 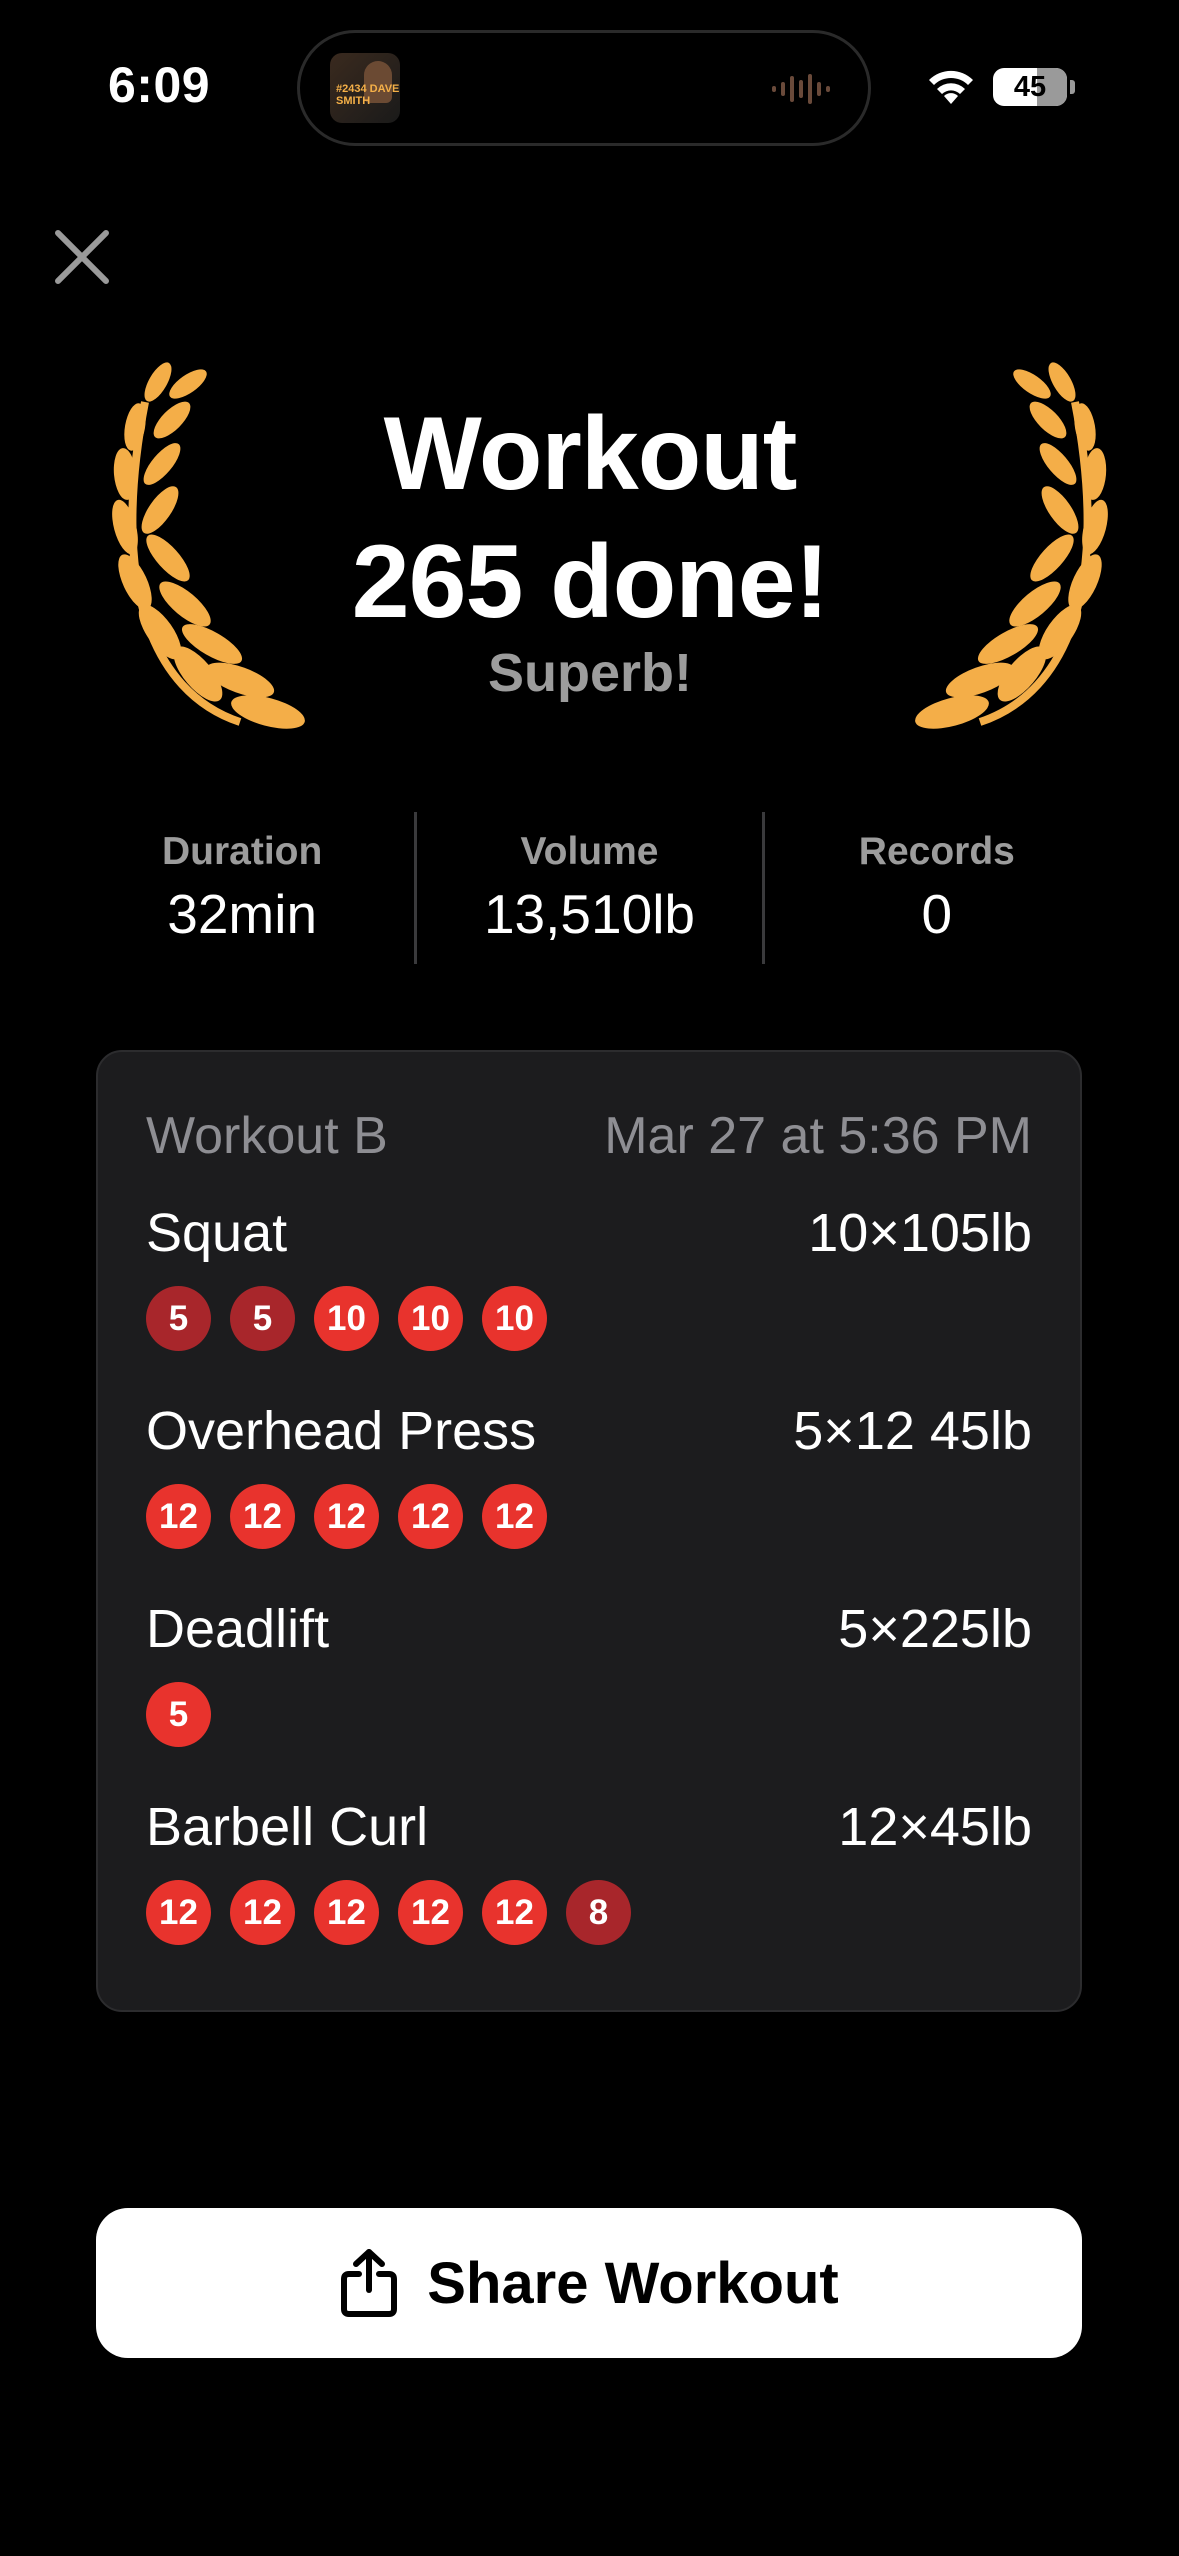 What do you see at coordinates (598, 1912) in the screenshot?
I see `set-badge: 8` at bounding box center [598, 1912].